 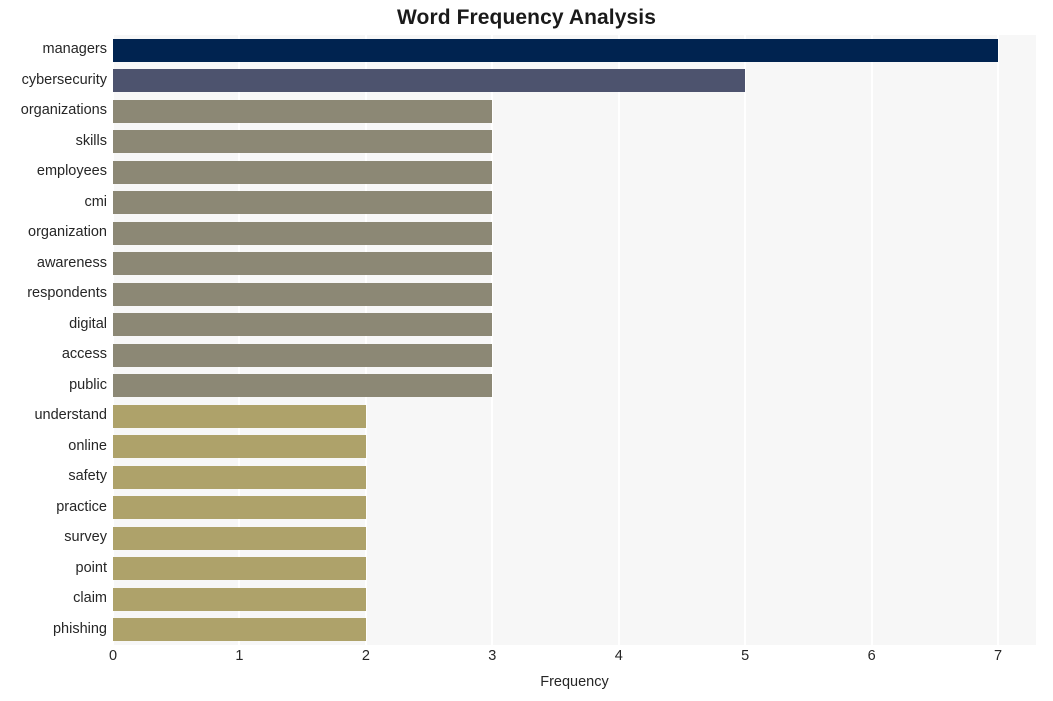 I want to click on y-axis-tick-label: practice, so click(x=81, y=506).